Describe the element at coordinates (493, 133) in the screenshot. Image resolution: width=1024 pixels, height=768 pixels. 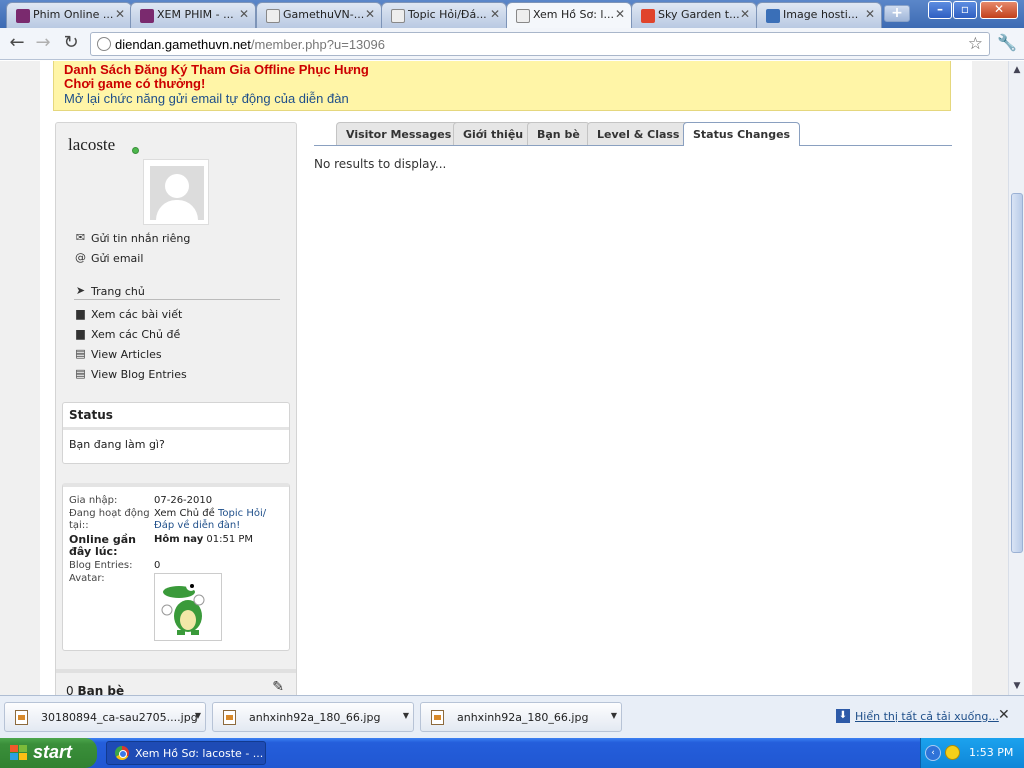
I see `tab-gioi-thieu: Giới thiệu` at that location.